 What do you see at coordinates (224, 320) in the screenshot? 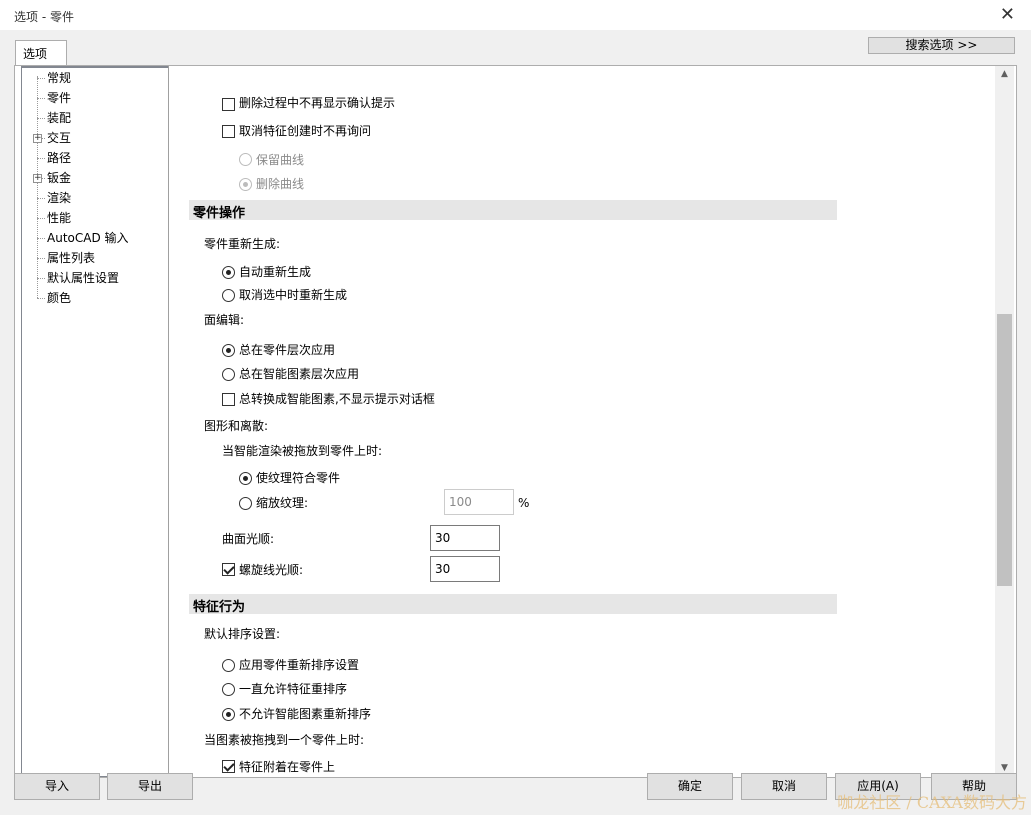
I see `face-edit-label: 面编辑:` at bounding box center [224, 320].